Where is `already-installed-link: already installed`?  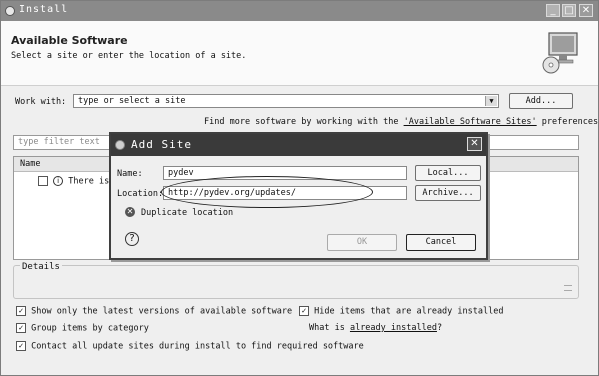
already-installed-link: already installed is located at coordinates (393, 328).